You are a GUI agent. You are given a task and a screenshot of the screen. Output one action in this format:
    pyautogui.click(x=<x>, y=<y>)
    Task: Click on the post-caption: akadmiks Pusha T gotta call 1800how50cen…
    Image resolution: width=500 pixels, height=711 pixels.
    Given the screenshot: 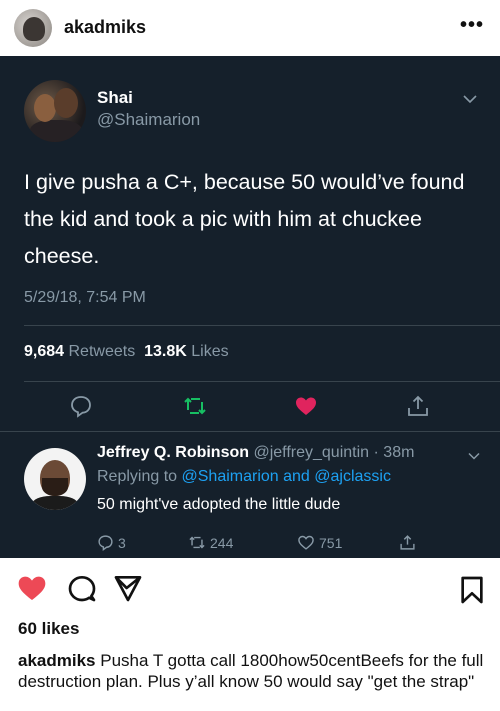 What is the action you would take?
    pyautogui.click(x=253, y=671)
    